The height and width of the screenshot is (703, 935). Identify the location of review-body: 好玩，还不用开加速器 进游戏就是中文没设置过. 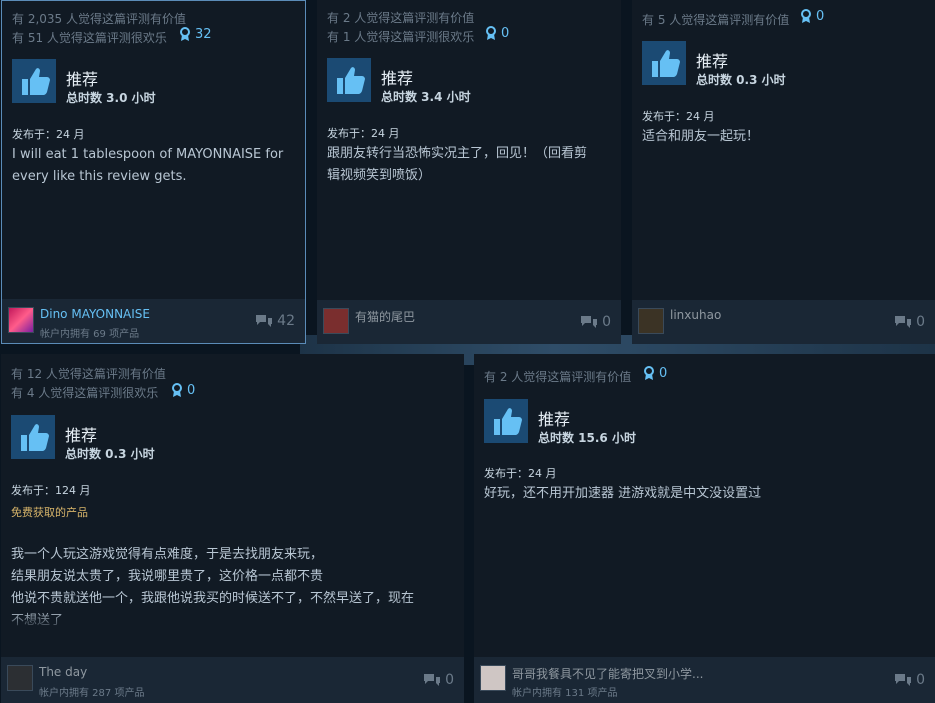
(622, 494).